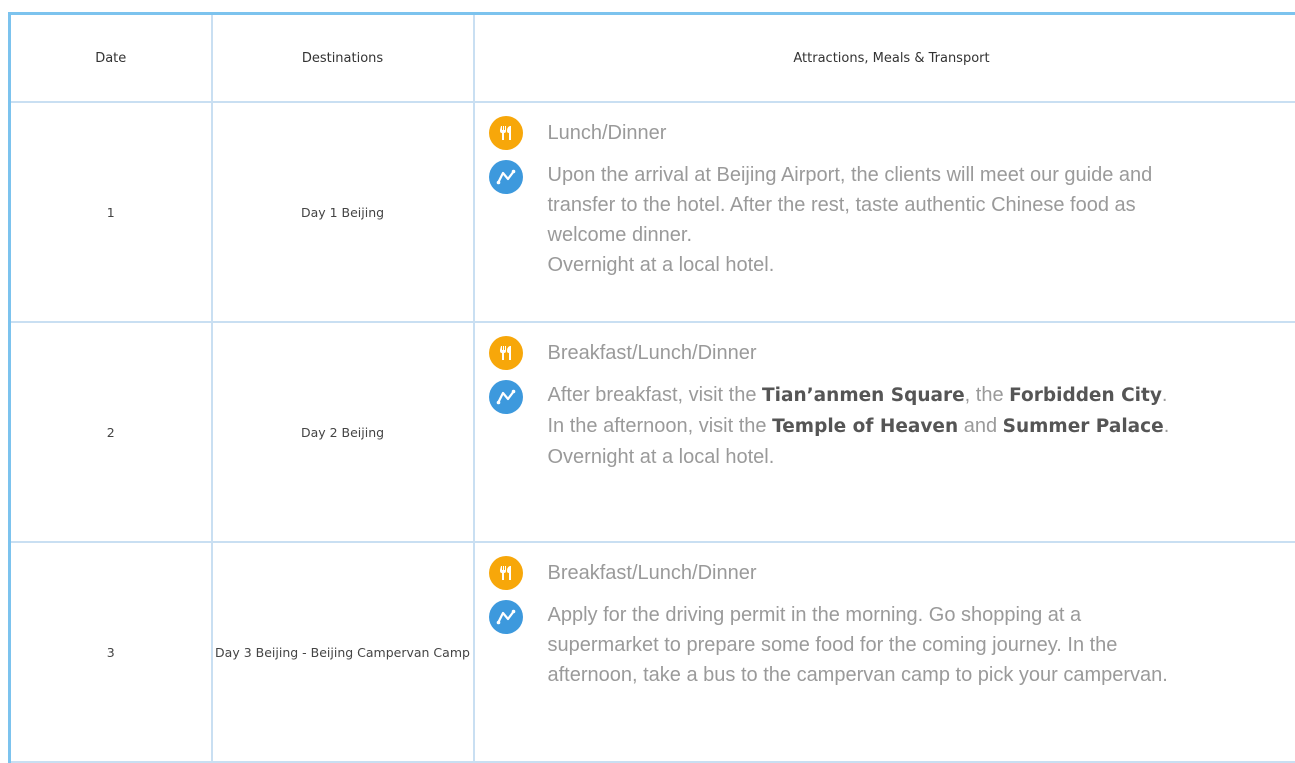  What do you see at coordinates (343, 212) in the screenshot?
I see `destination: Day 1 Beijing` at bounding box center [343, 212].